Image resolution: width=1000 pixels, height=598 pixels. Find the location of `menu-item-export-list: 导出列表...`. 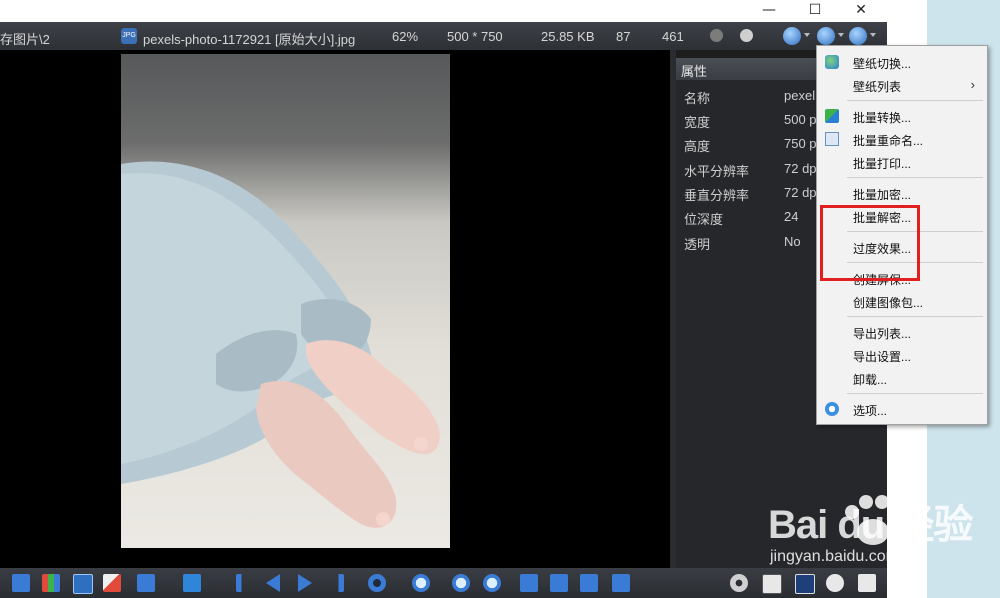

menu-item-export-list: 导出列表... is located at coordinates (902, 332).